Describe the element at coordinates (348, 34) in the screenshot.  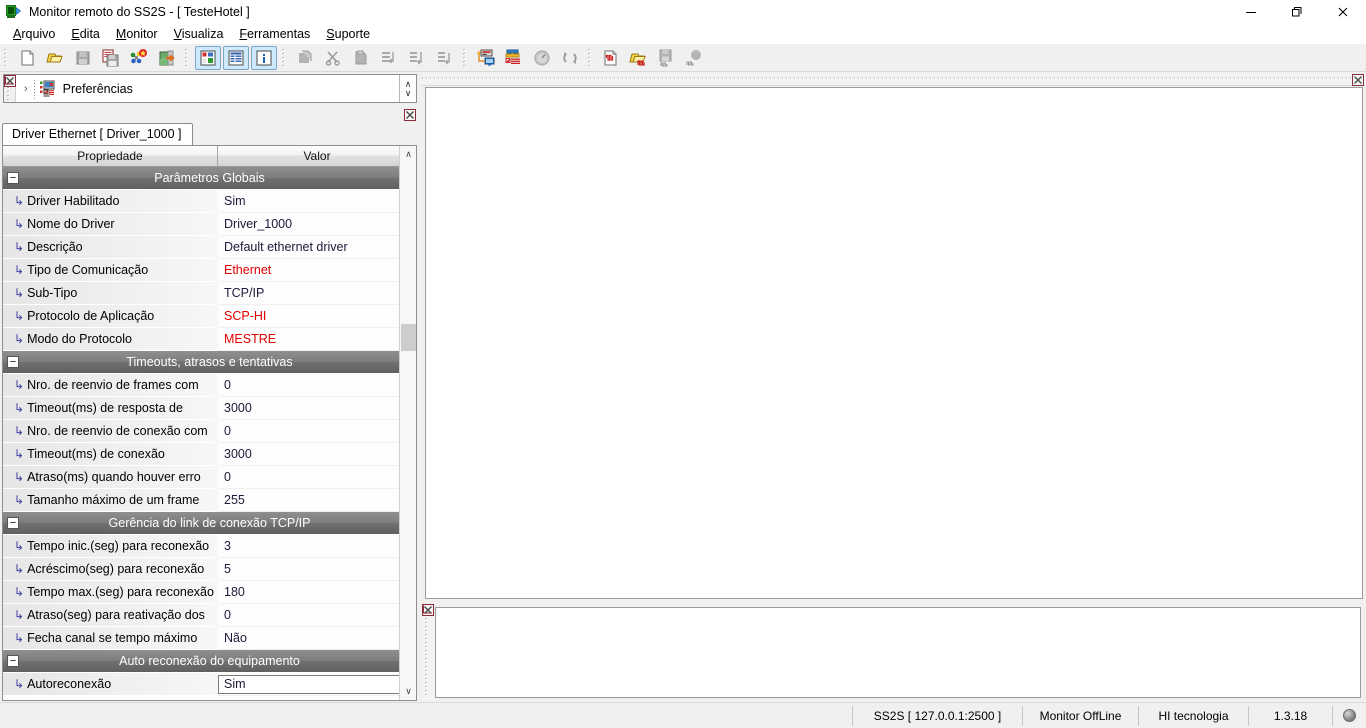
I see `menu-suporte: Suporte` at that location.